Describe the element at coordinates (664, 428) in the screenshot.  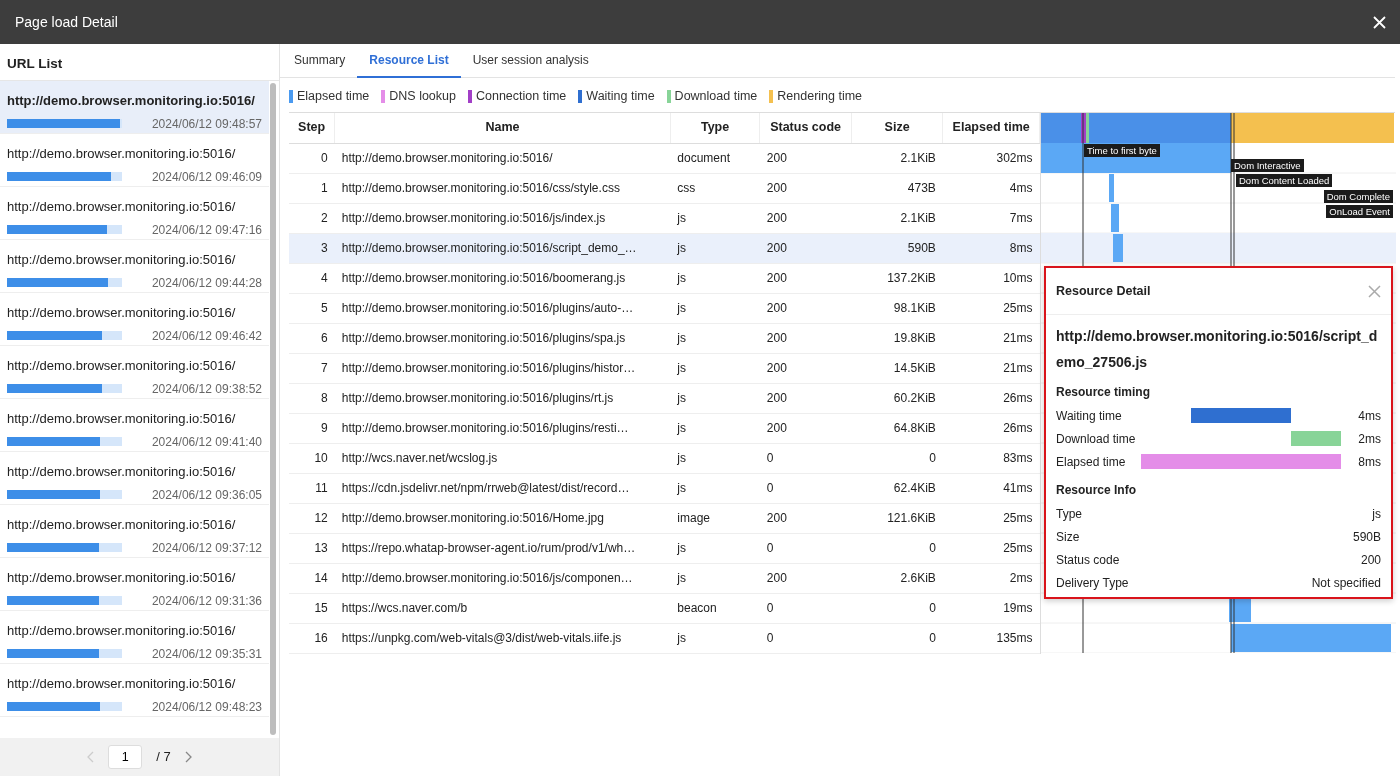
I see `table-row: 9 http://demo.browser.monitoring.io:5016/plugins/resti… js 200 64.8KiB 26ms` at that location.